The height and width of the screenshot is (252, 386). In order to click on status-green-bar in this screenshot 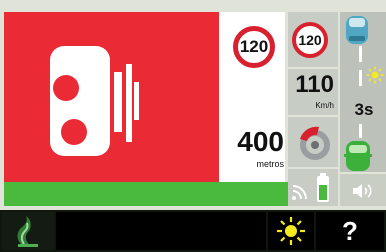, I will do `click(147, 194)`.